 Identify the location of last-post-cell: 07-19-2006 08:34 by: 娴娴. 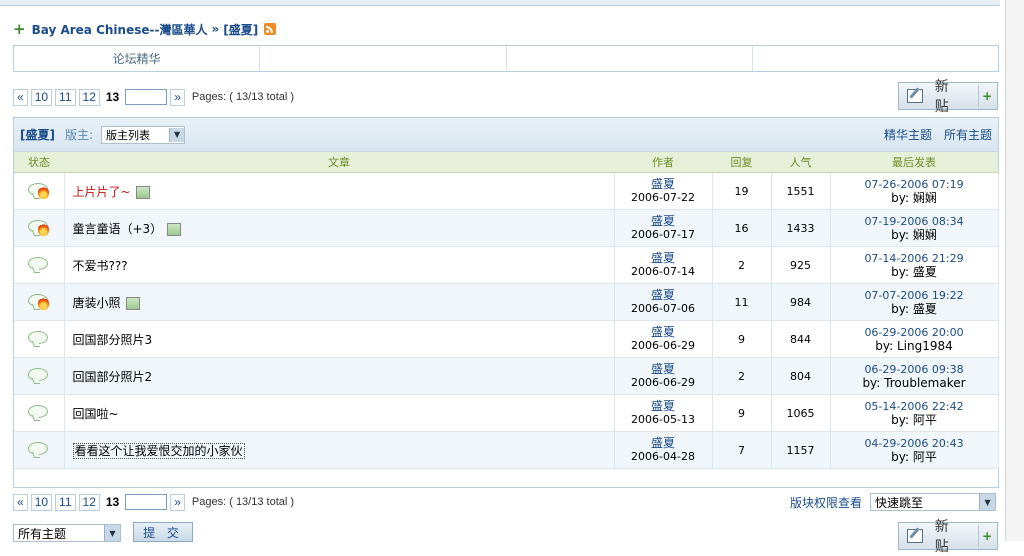
(914, 228).